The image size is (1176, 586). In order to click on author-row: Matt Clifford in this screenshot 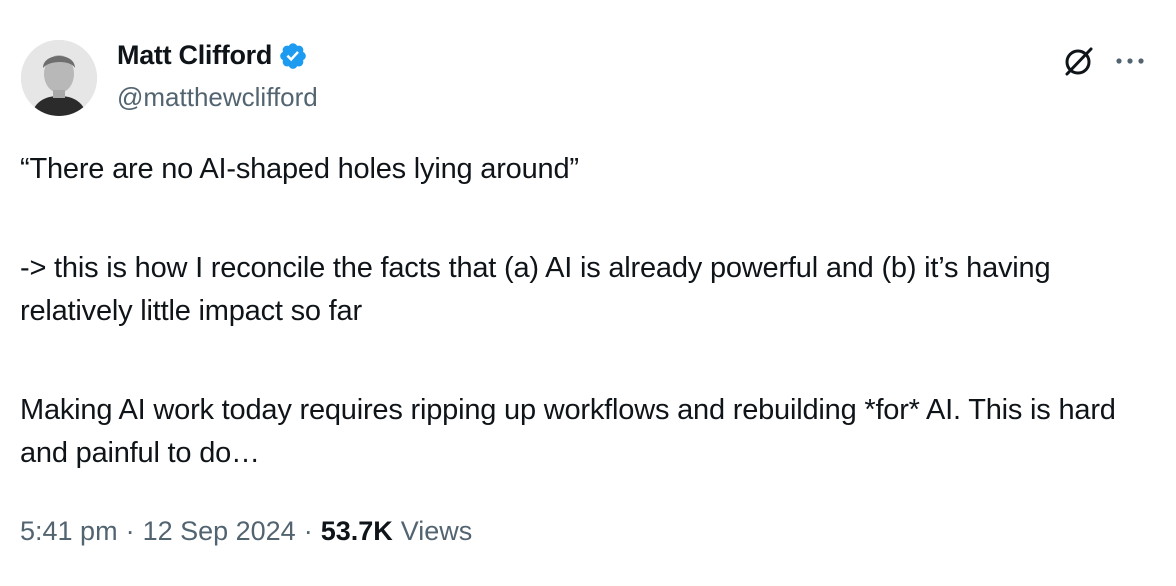, I will do `click(212, 55)`.